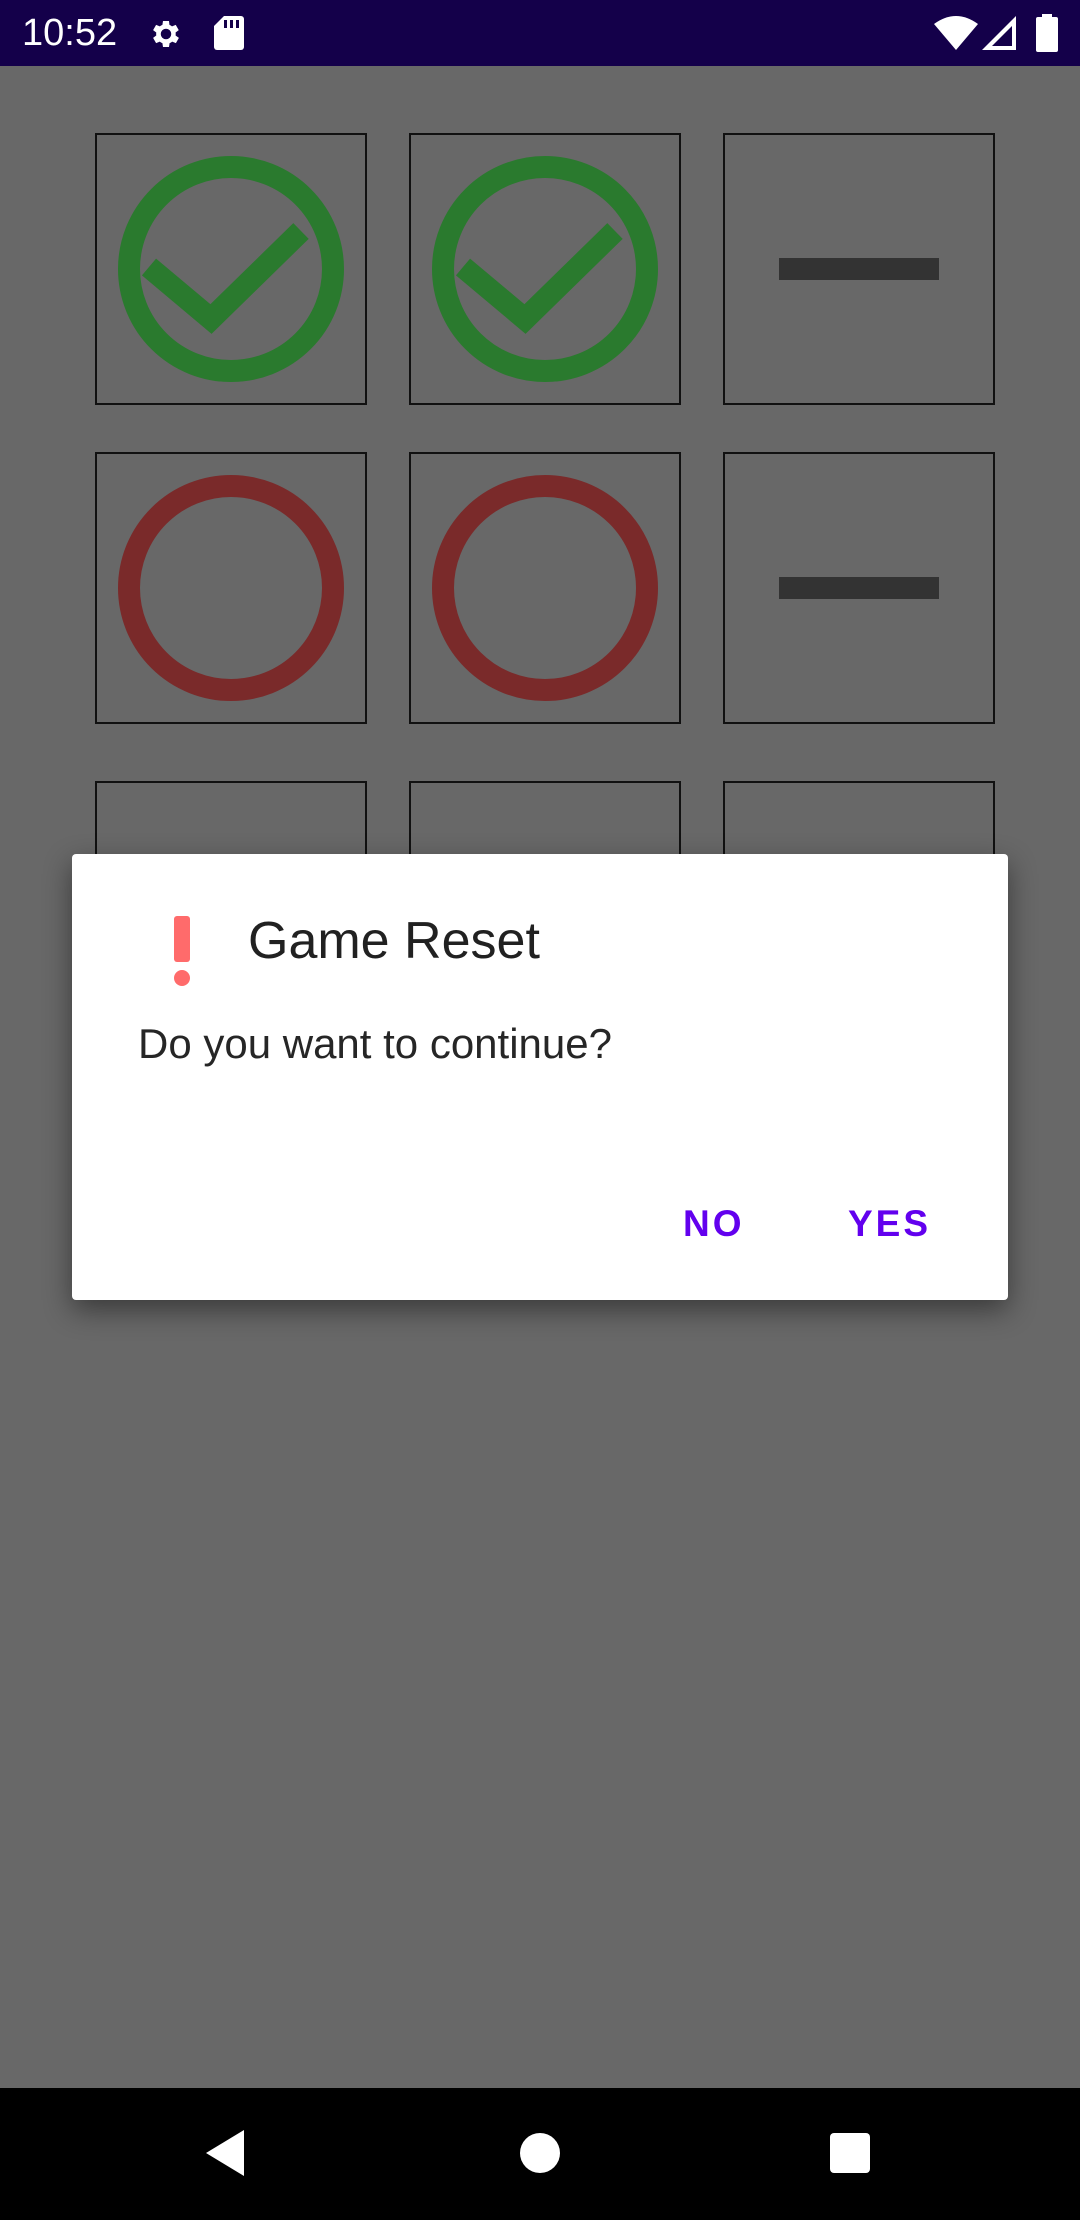 The width and height of the screenshot is (1080, 2220). I want to click on dialog-message: Do you want to continue?, so click(375, 1043).